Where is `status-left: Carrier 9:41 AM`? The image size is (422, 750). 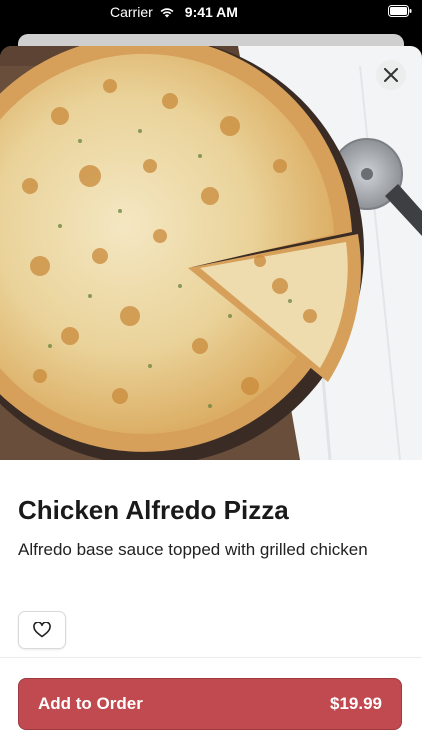 status-left: Carrier 9:41 AM is located at coordinates (174, 12).